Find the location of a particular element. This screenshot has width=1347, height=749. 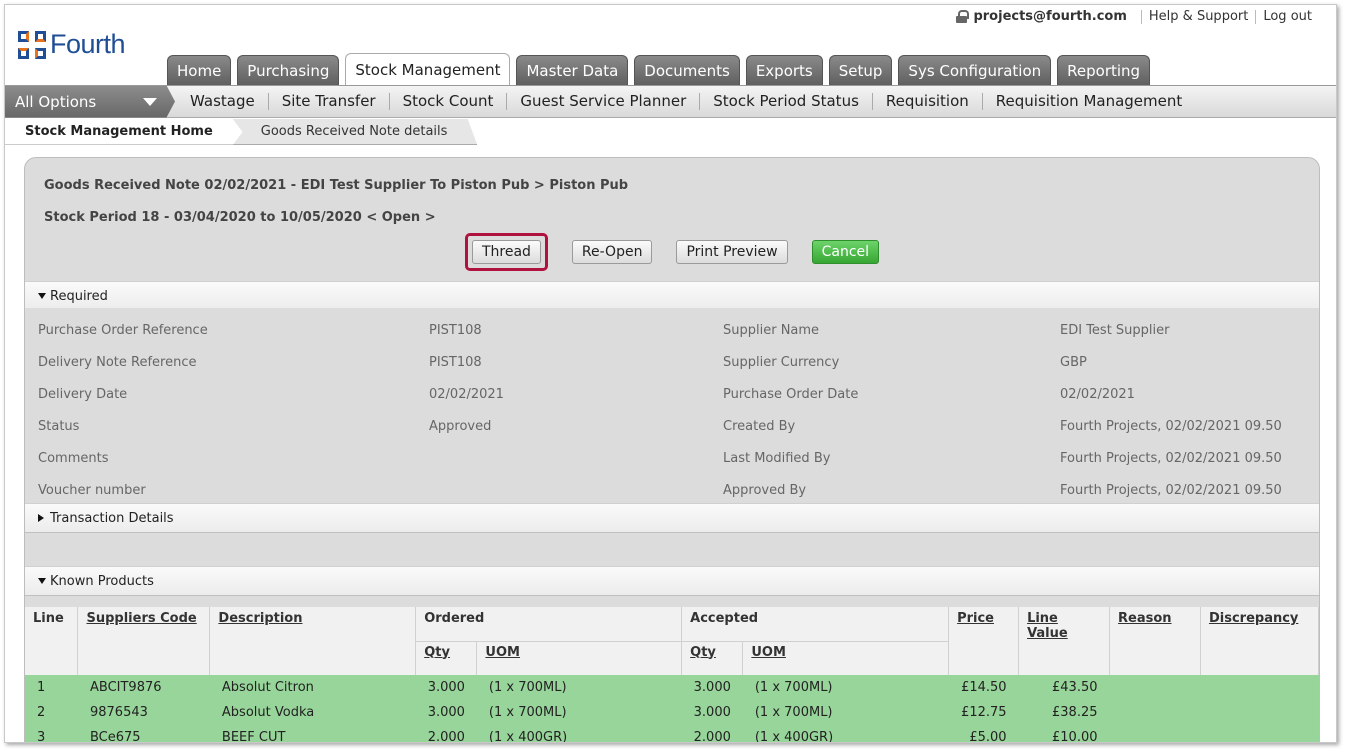

cell-accepted-uom: (1 x 400GR) is located at coordinates (845, 733).